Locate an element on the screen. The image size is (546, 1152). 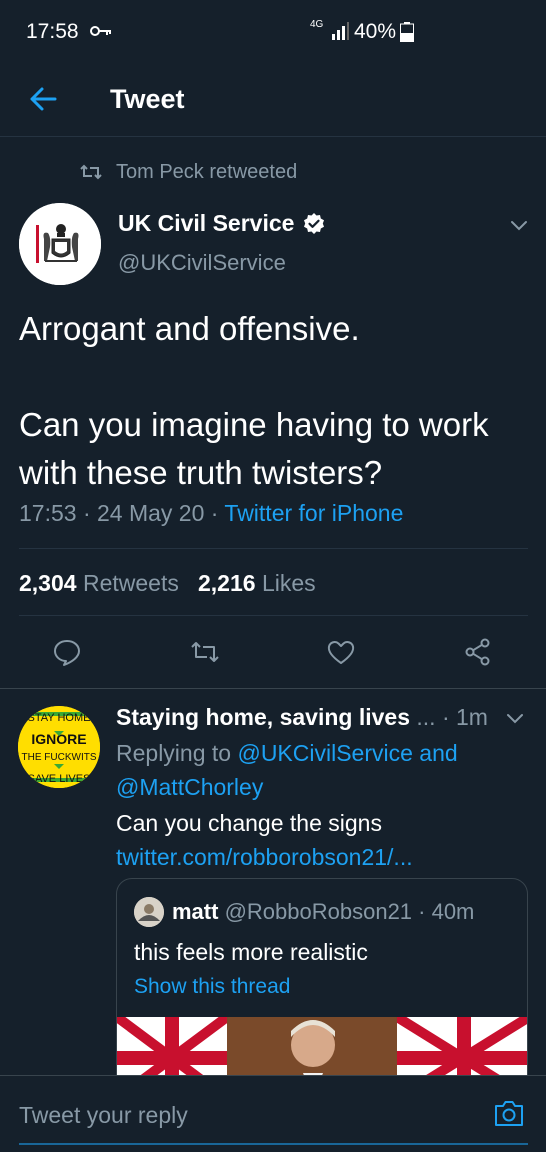
like-heart-icon is located at coordinates (341, 652).